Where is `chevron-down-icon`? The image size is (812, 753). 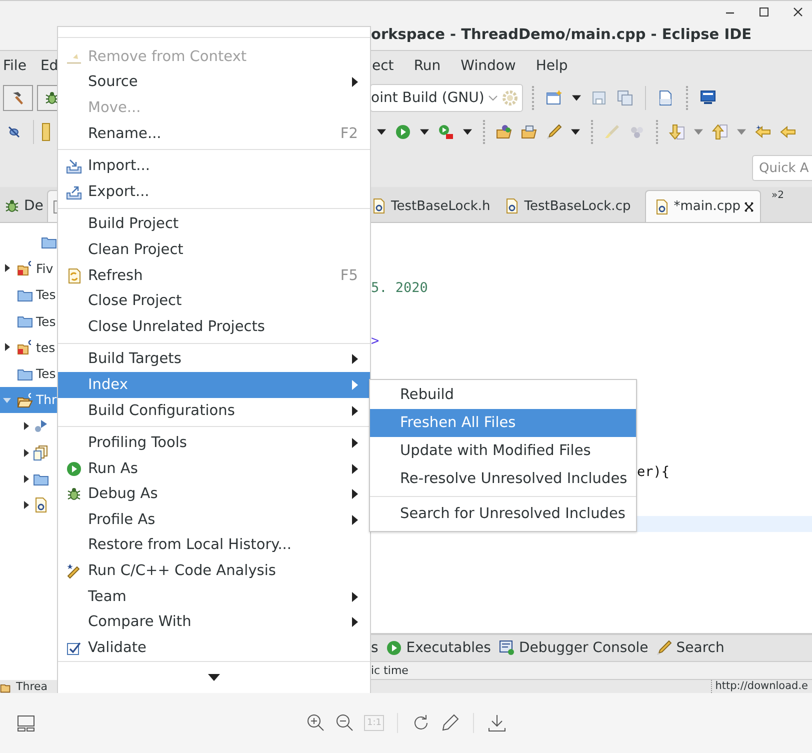
chevron-down-icon is located at coordinates (493, 98).